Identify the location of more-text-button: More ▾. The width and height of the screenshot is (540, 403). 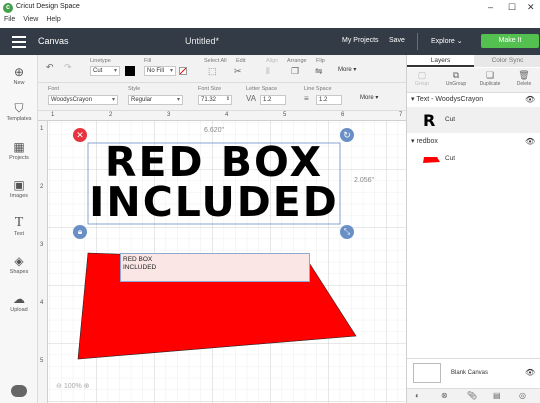
(369, 97).